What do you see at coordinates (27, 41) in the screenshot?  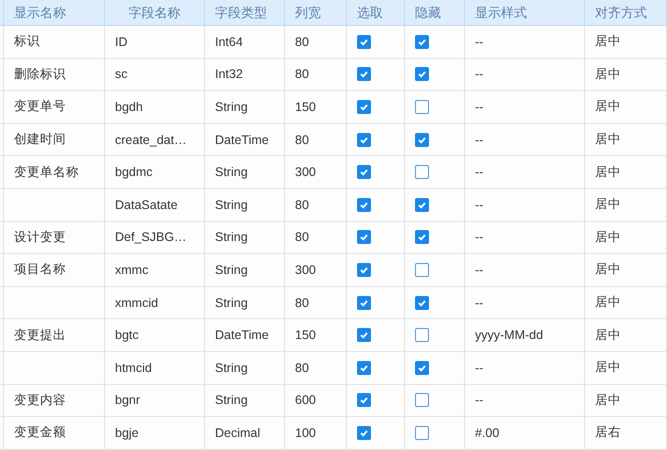 I see `table-cell: 标识` at bounding box center [27, 41].